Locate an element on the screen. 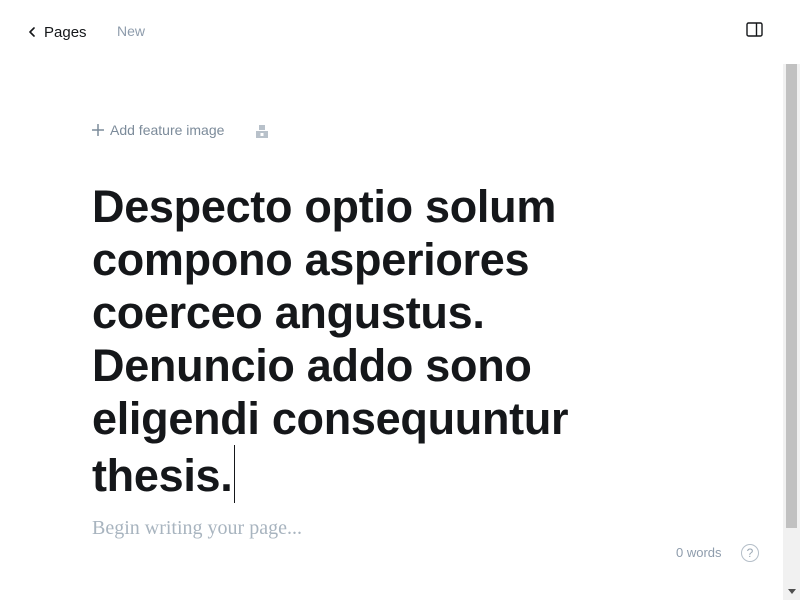 This screenshot has width=800, height=600. back-to-pages-link: Pages is located at coordinates (55, 32).